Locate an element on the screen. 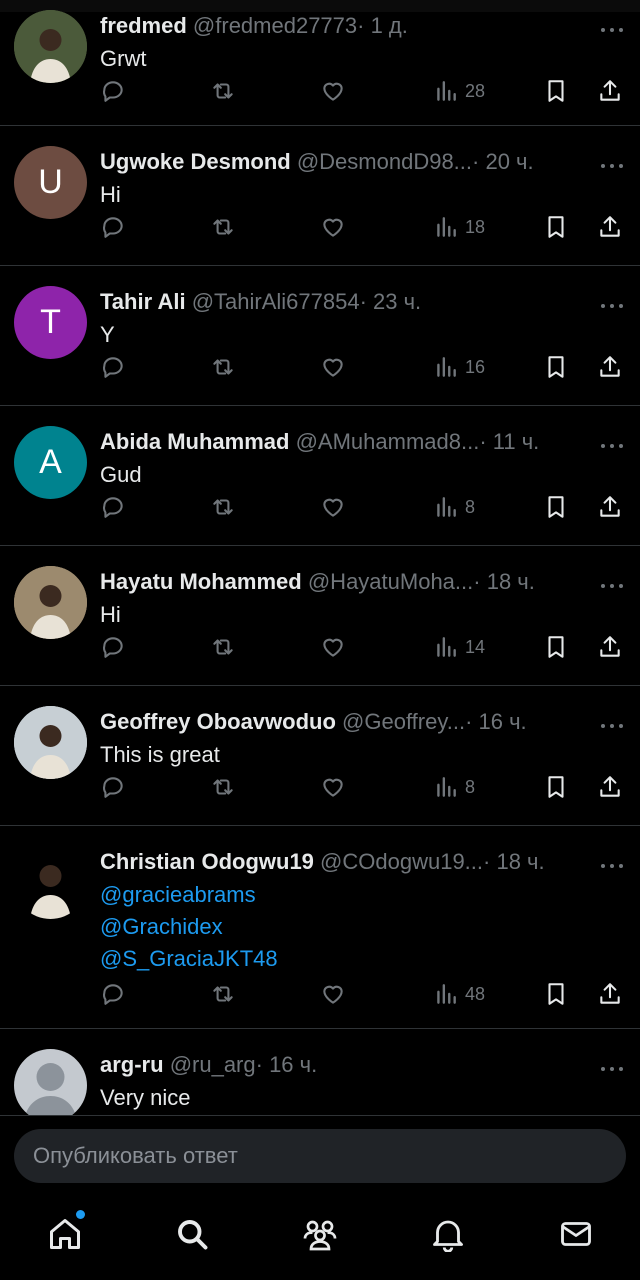 The height and width of the screenshot is (1280, 640). views-button: 14 is located at coordinates (459, 647).